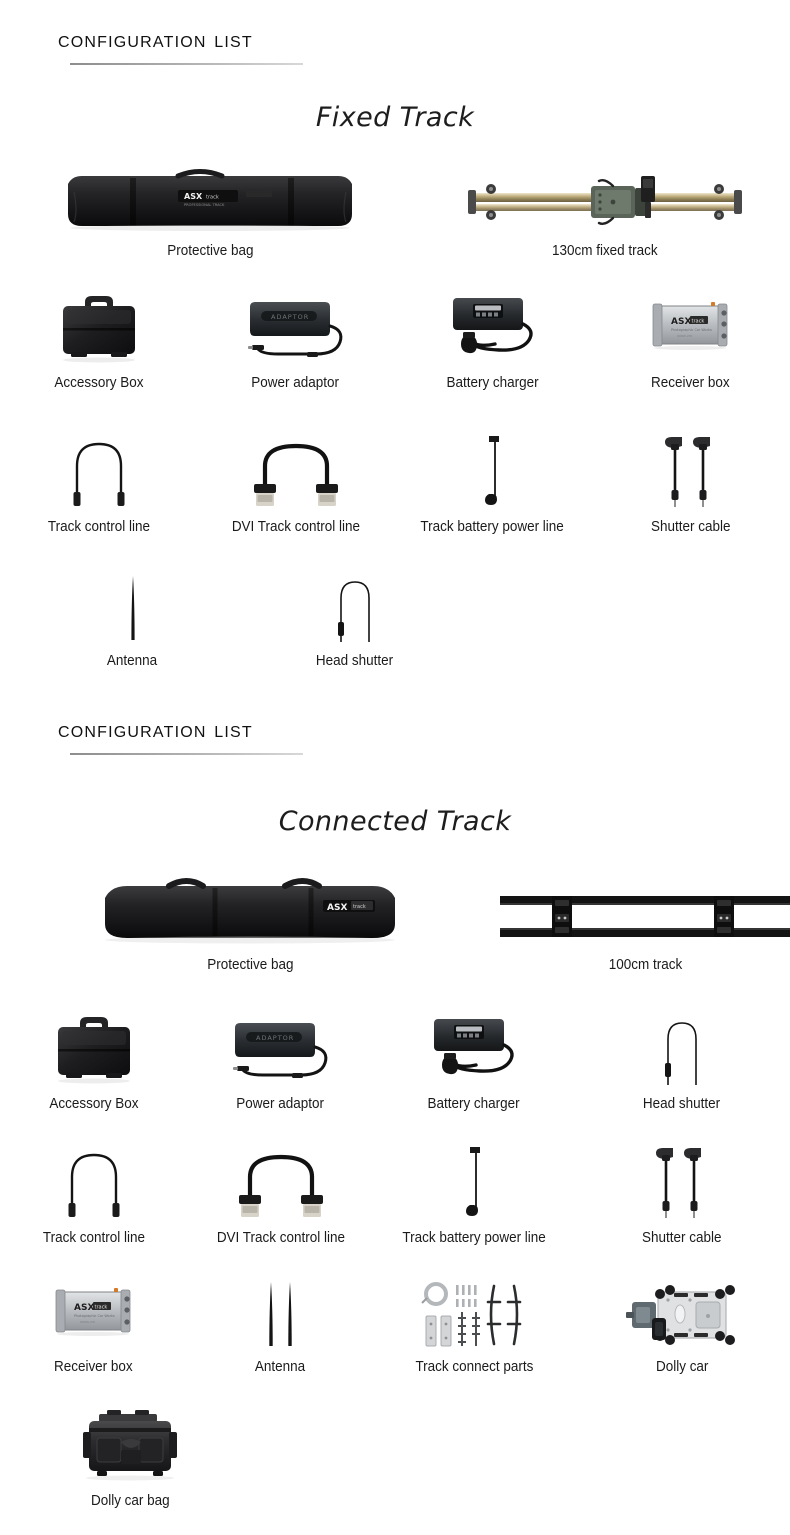  What do you see at coordinates (155, 729) in the screenshot?
I see `page-title-2: Configuration list` at bounding box center [155, 729].